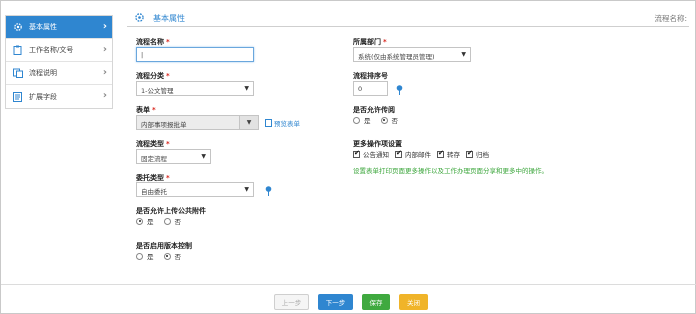 This screenshot has width=696, height=314. I want to click on form-sheet-select: 内部事项报批单 ▼, so click(197, 122).